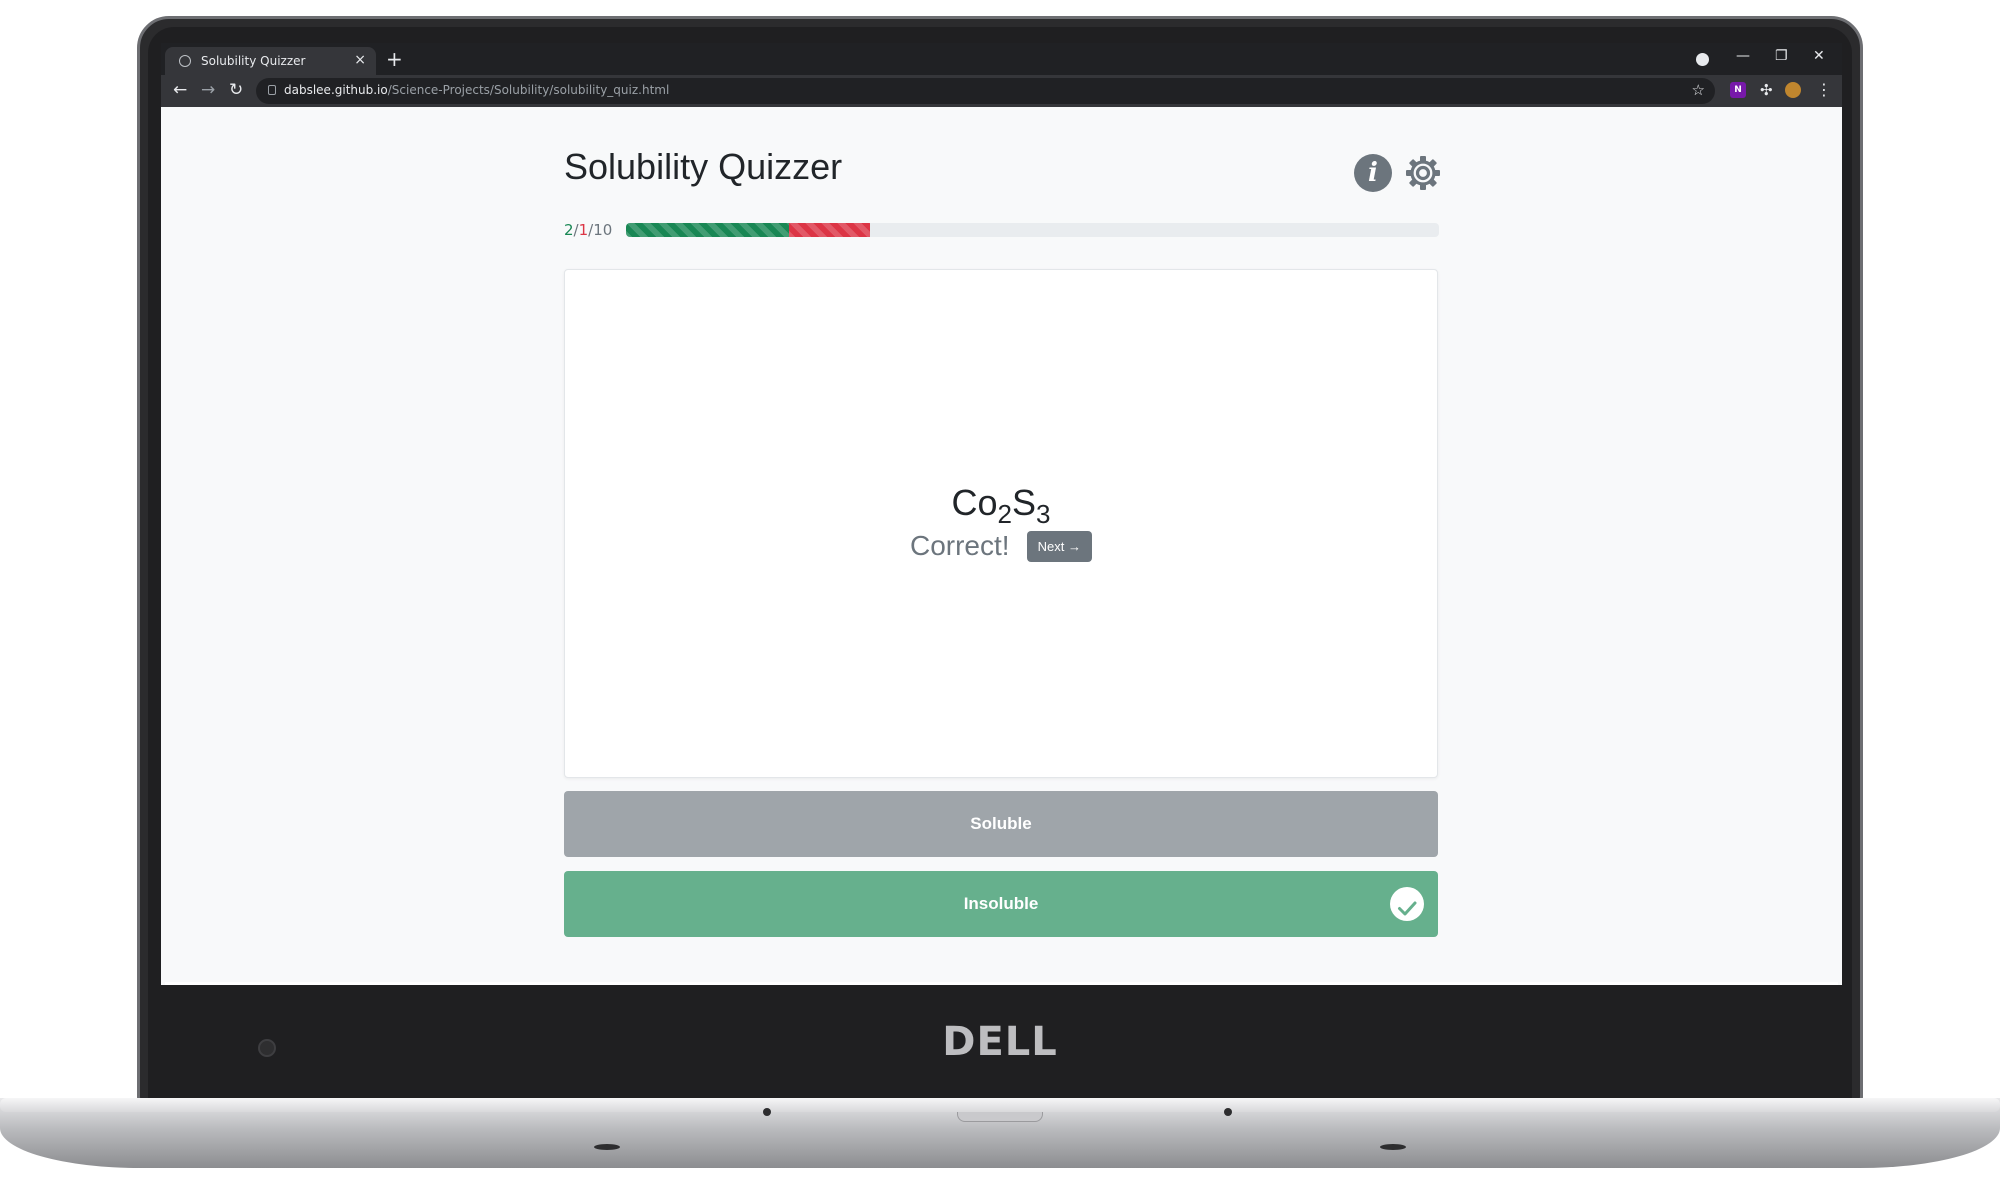 This screenshot has height=1194, width=2000. What do you see at coordinates (1793, 90) in the screenshot?
I see `profile-avatar-icon` at bounding box center [1793, 90].